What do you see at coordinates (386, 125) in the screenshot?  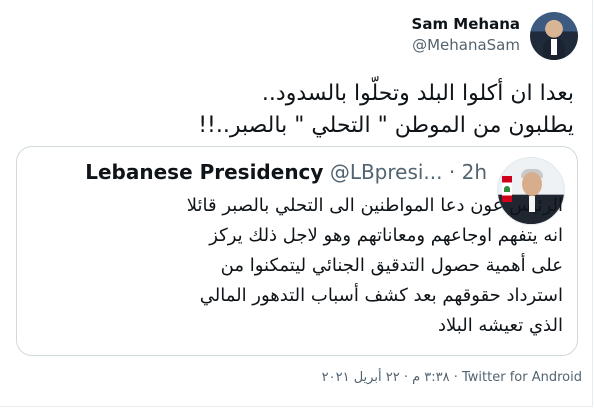 I see `tweet-text-line: يطلبون من الموطن " التحلي " بالصبر..!!` at bounding box center [386, 125].